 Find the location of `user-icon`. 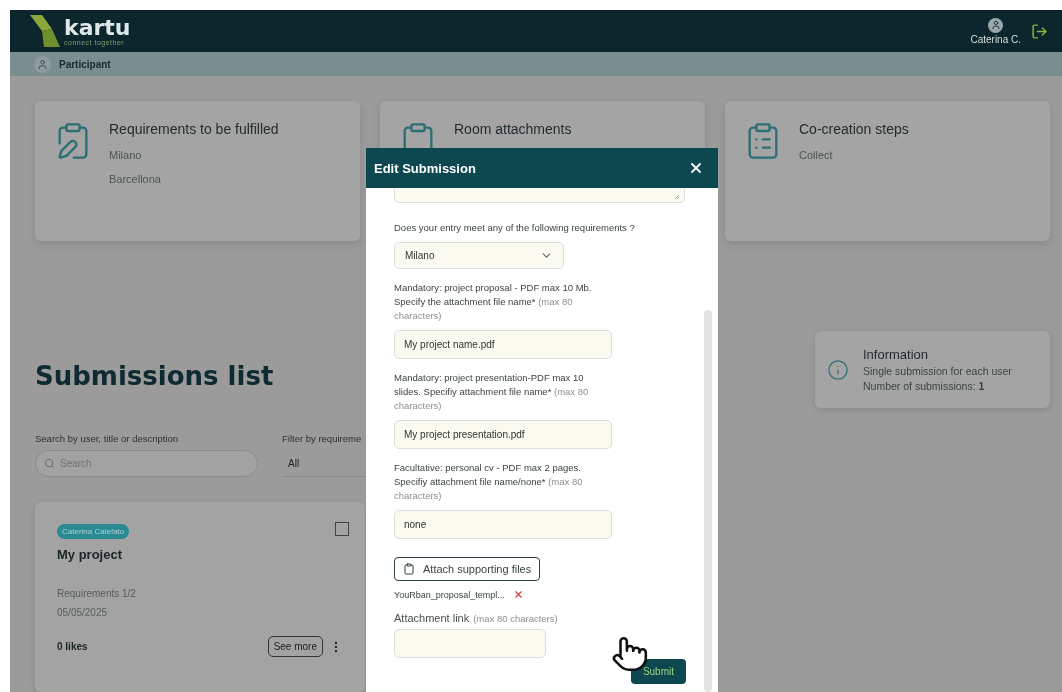

user-icon is located at coordinates (42, 64).